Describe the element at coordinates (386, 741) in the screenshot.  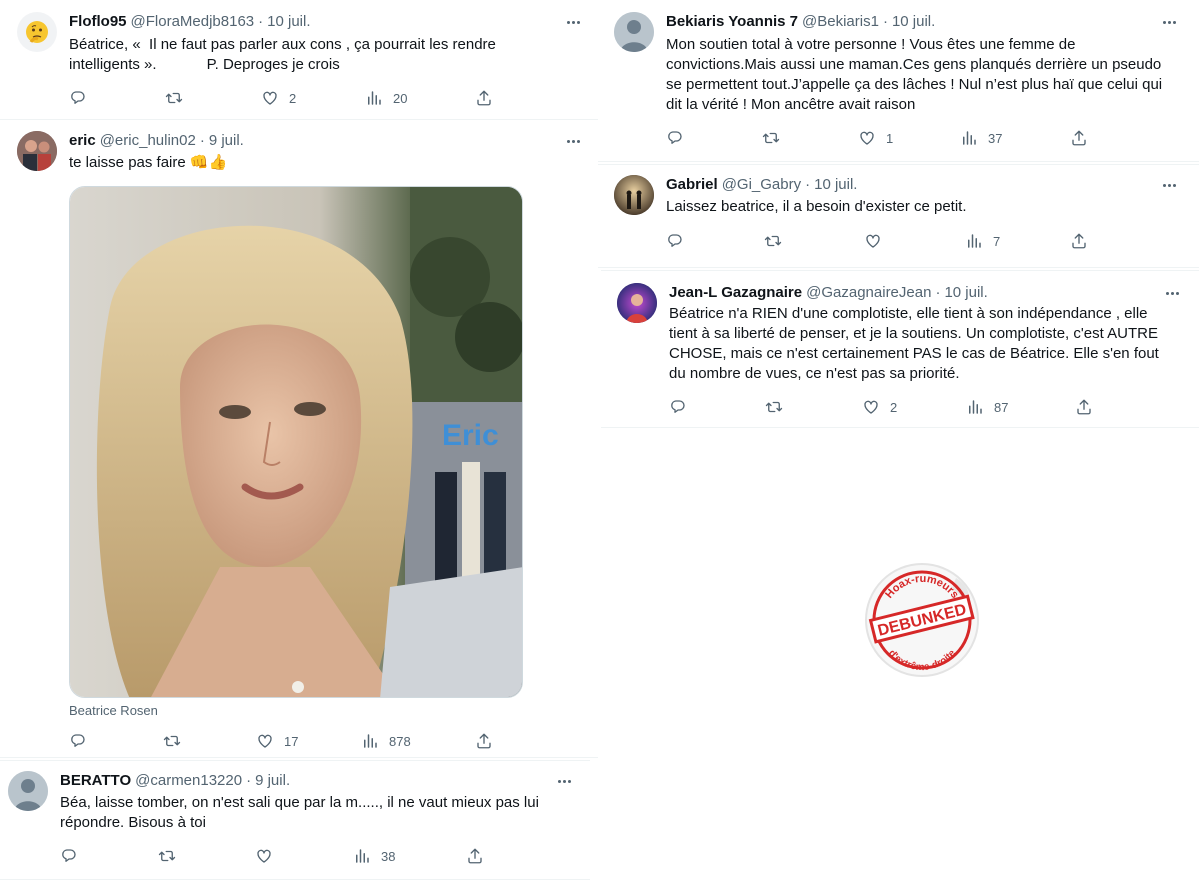
I see `views-button: 878` at that location.